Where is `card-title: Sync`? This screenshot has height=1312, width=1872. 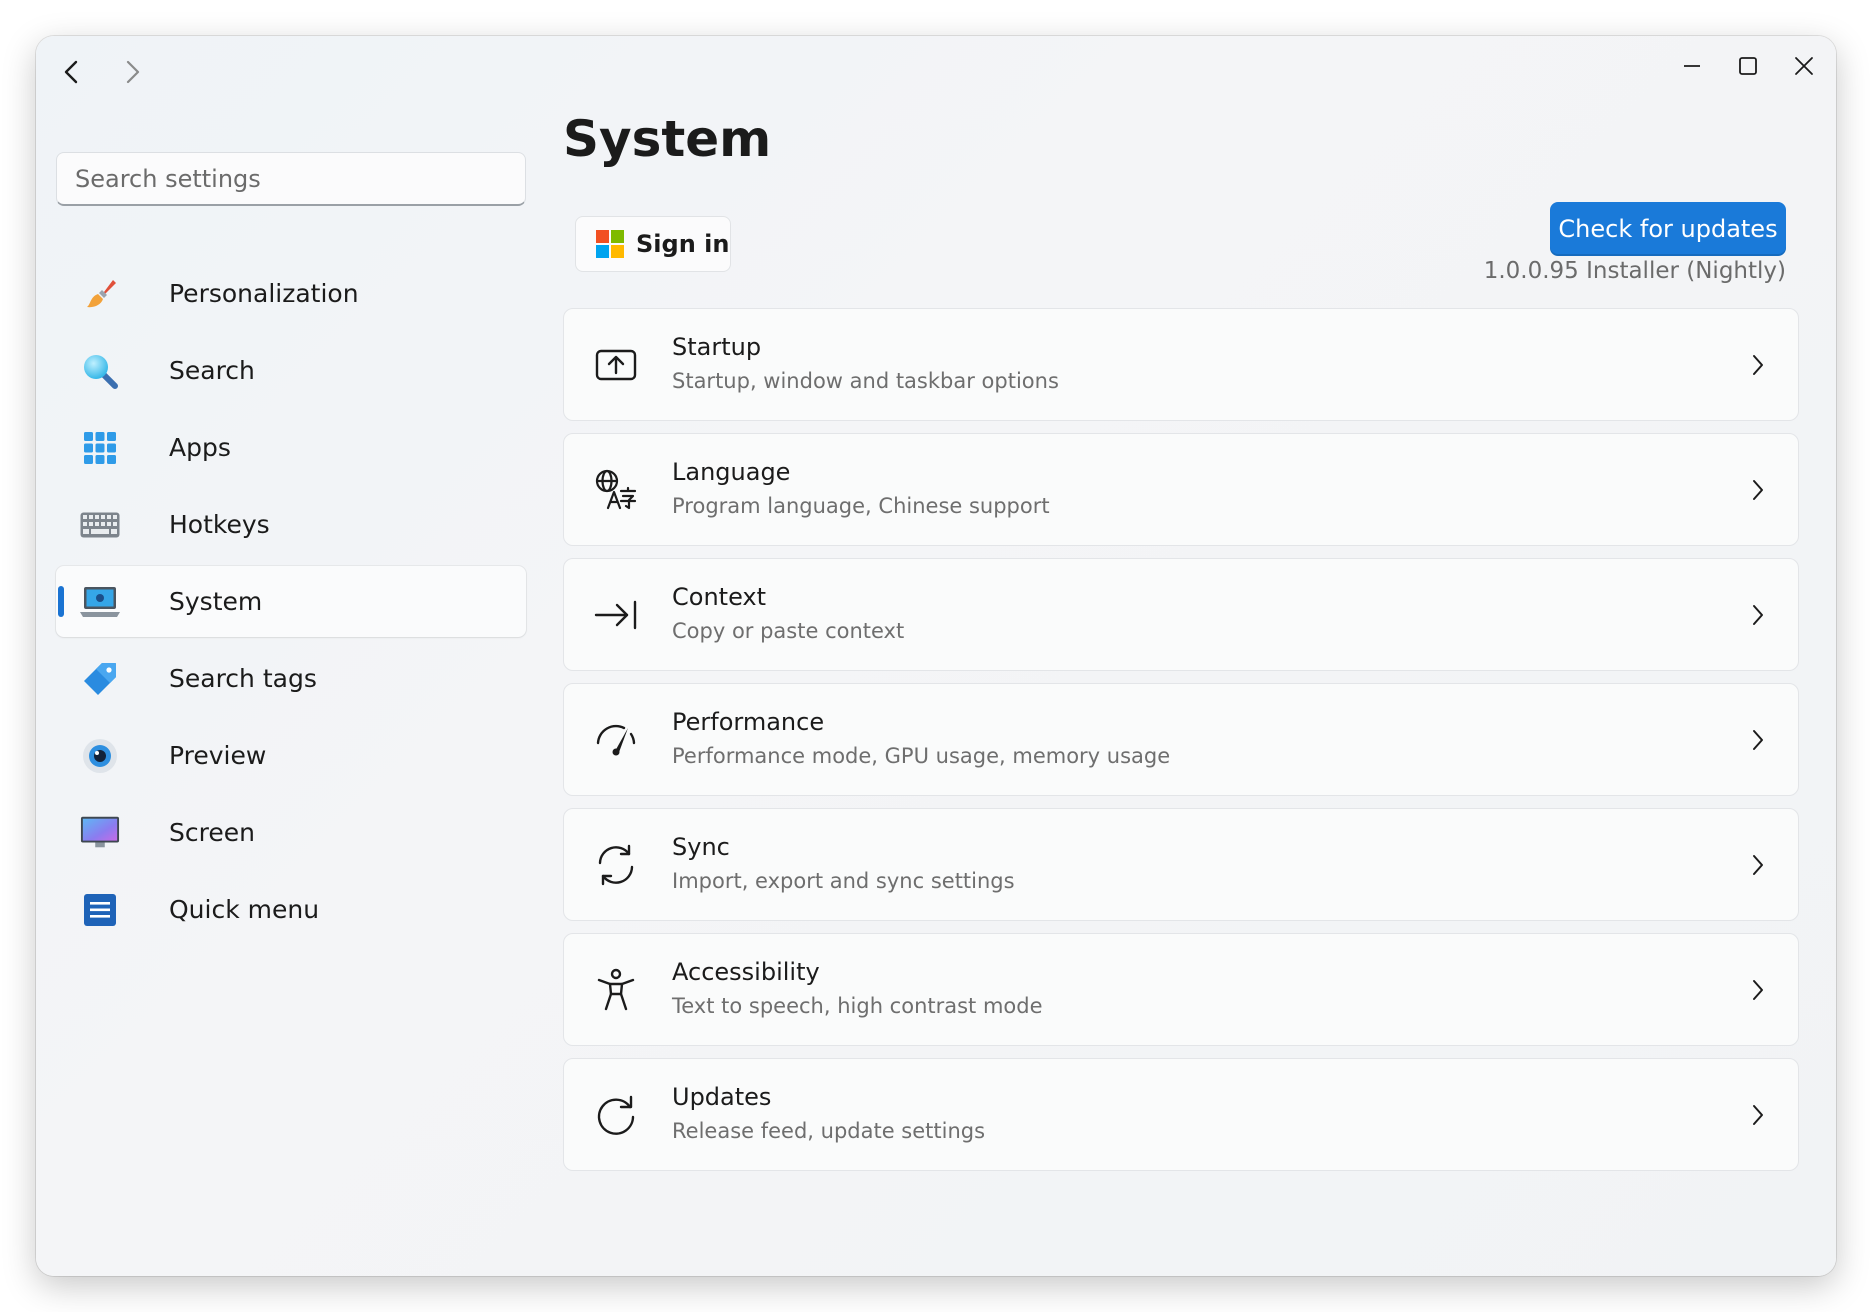 card-title: Sync is located at coordinates (701, 847).